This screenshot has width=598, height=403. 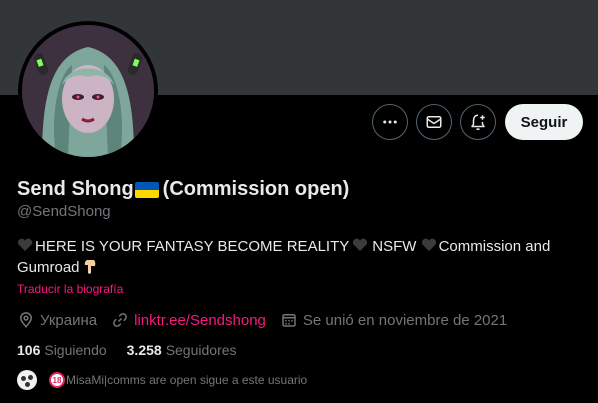 I want to click on link-icon, so click(x=120, y=320).